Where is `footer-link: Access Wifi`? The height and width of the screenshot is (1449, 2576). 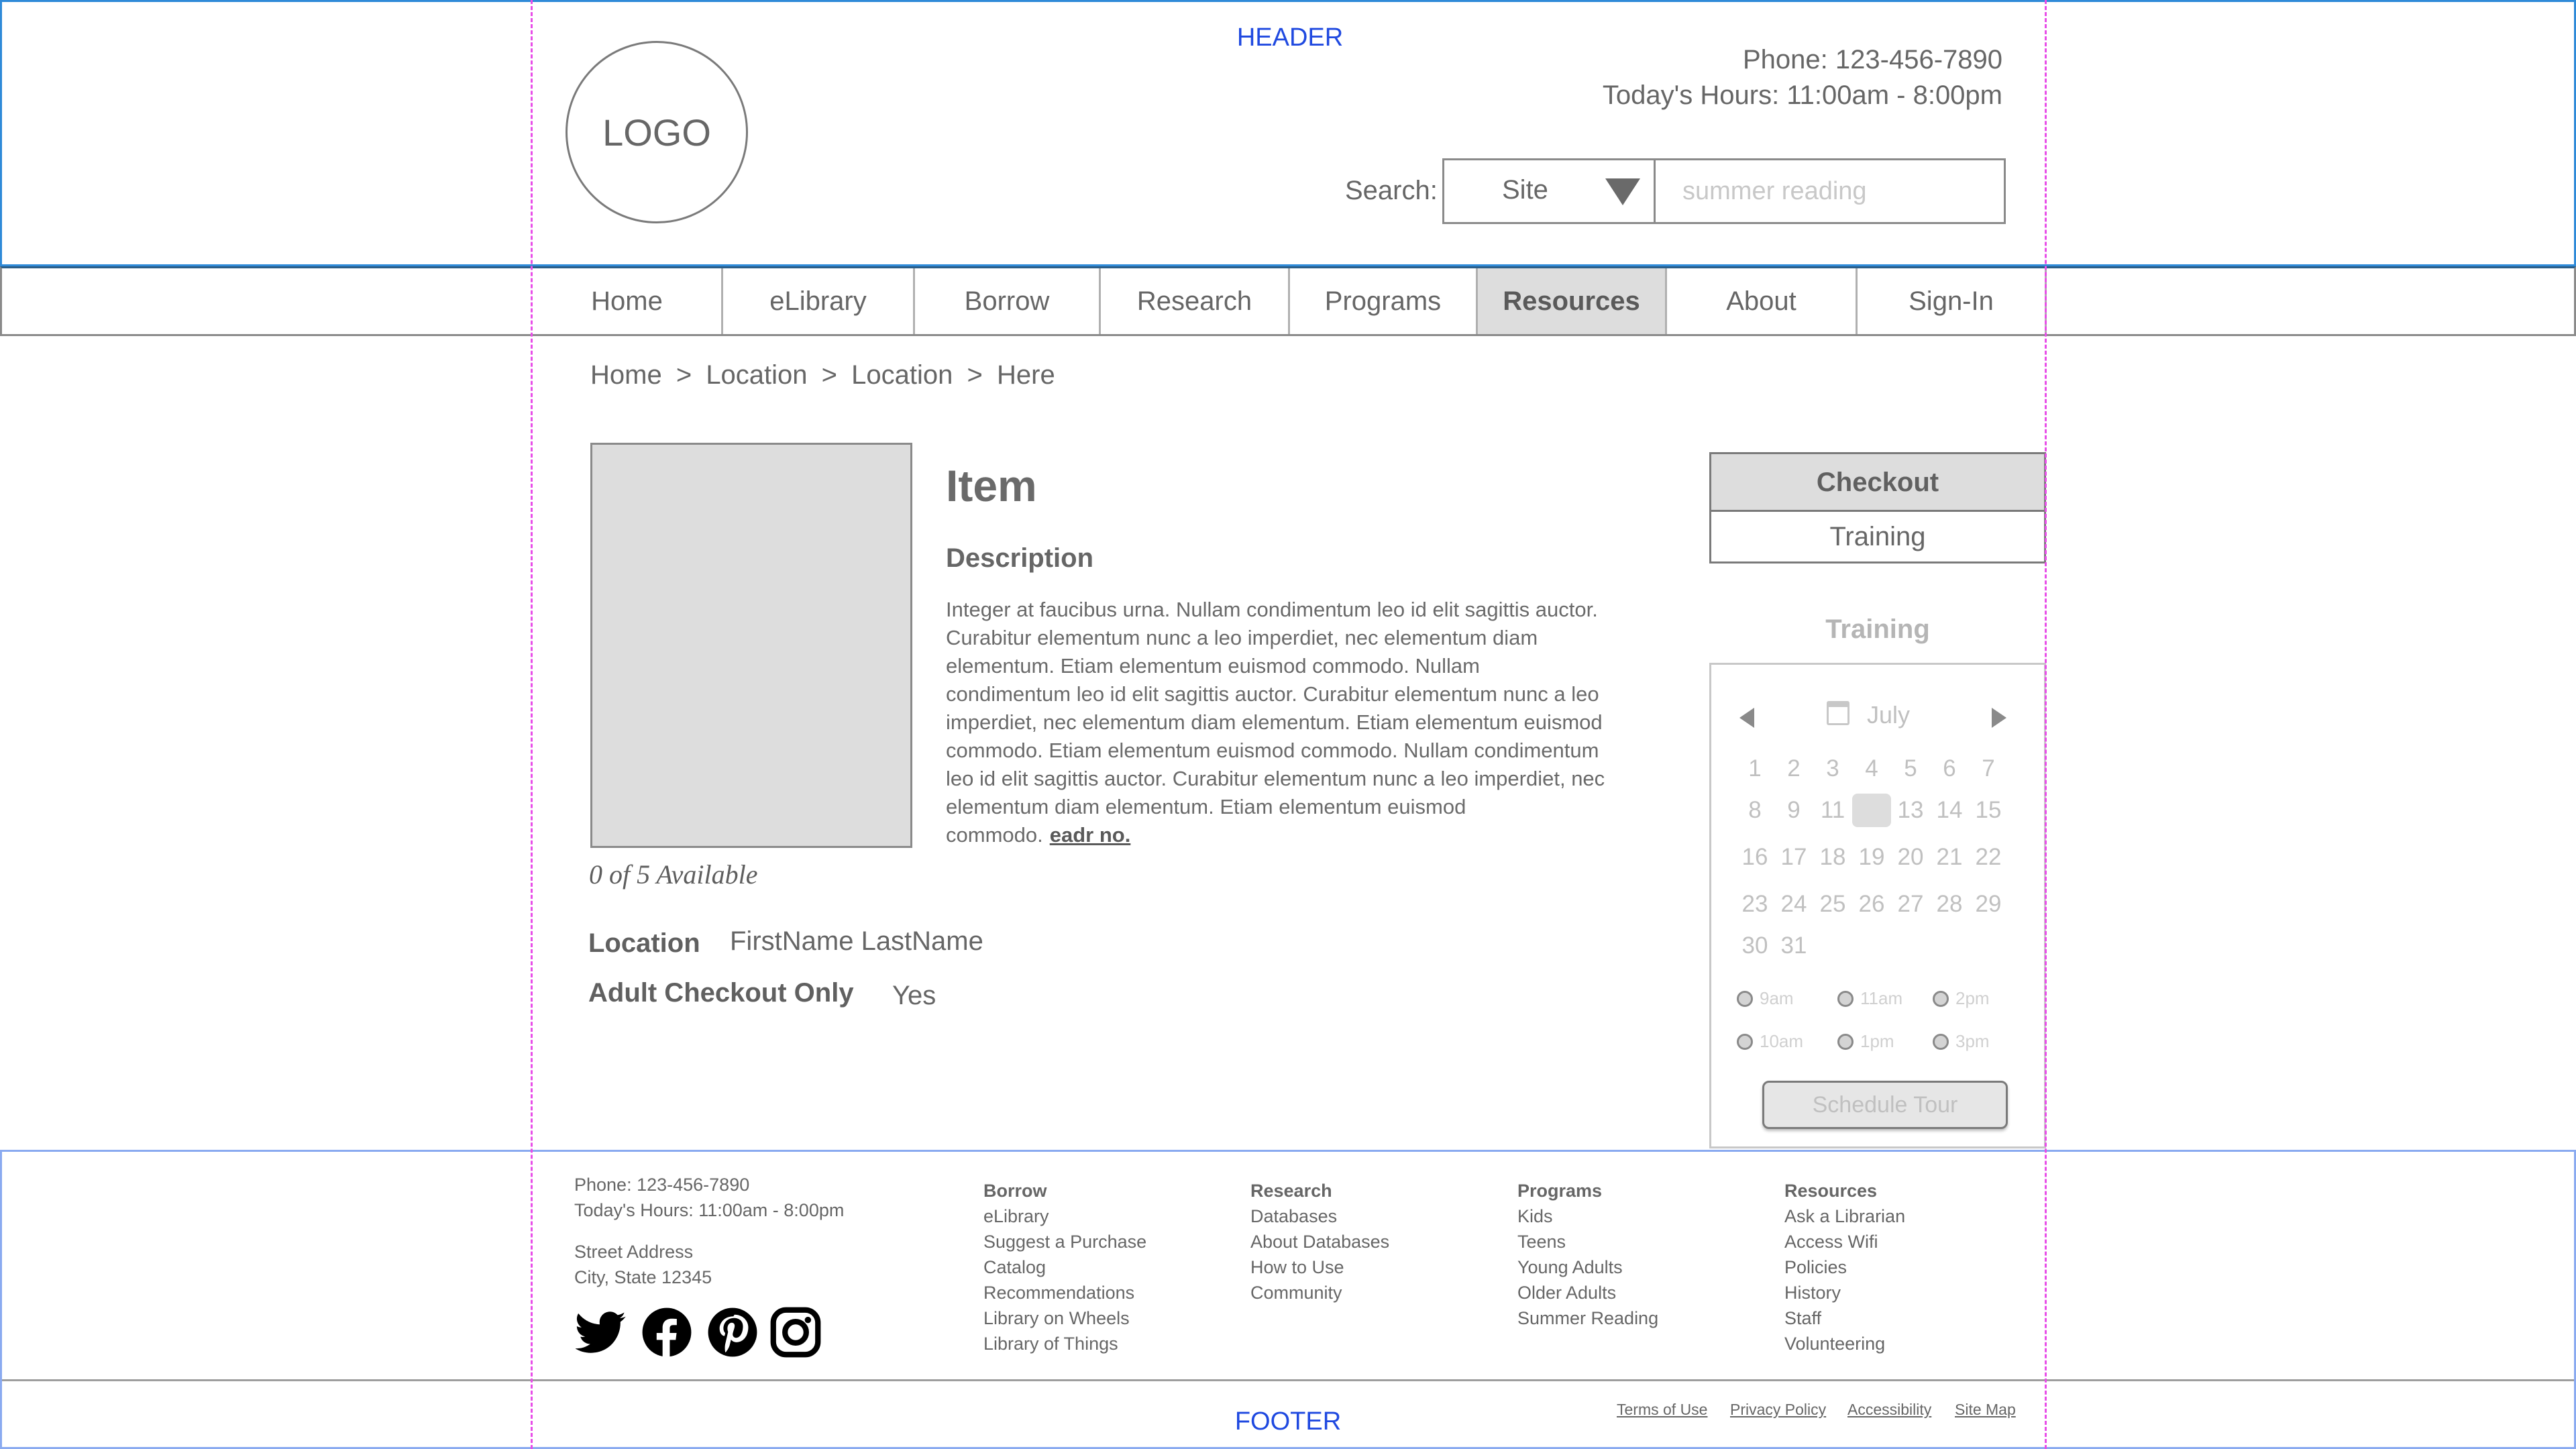
footer-link: Access Wifi is located at coordinates (1831, 1241).